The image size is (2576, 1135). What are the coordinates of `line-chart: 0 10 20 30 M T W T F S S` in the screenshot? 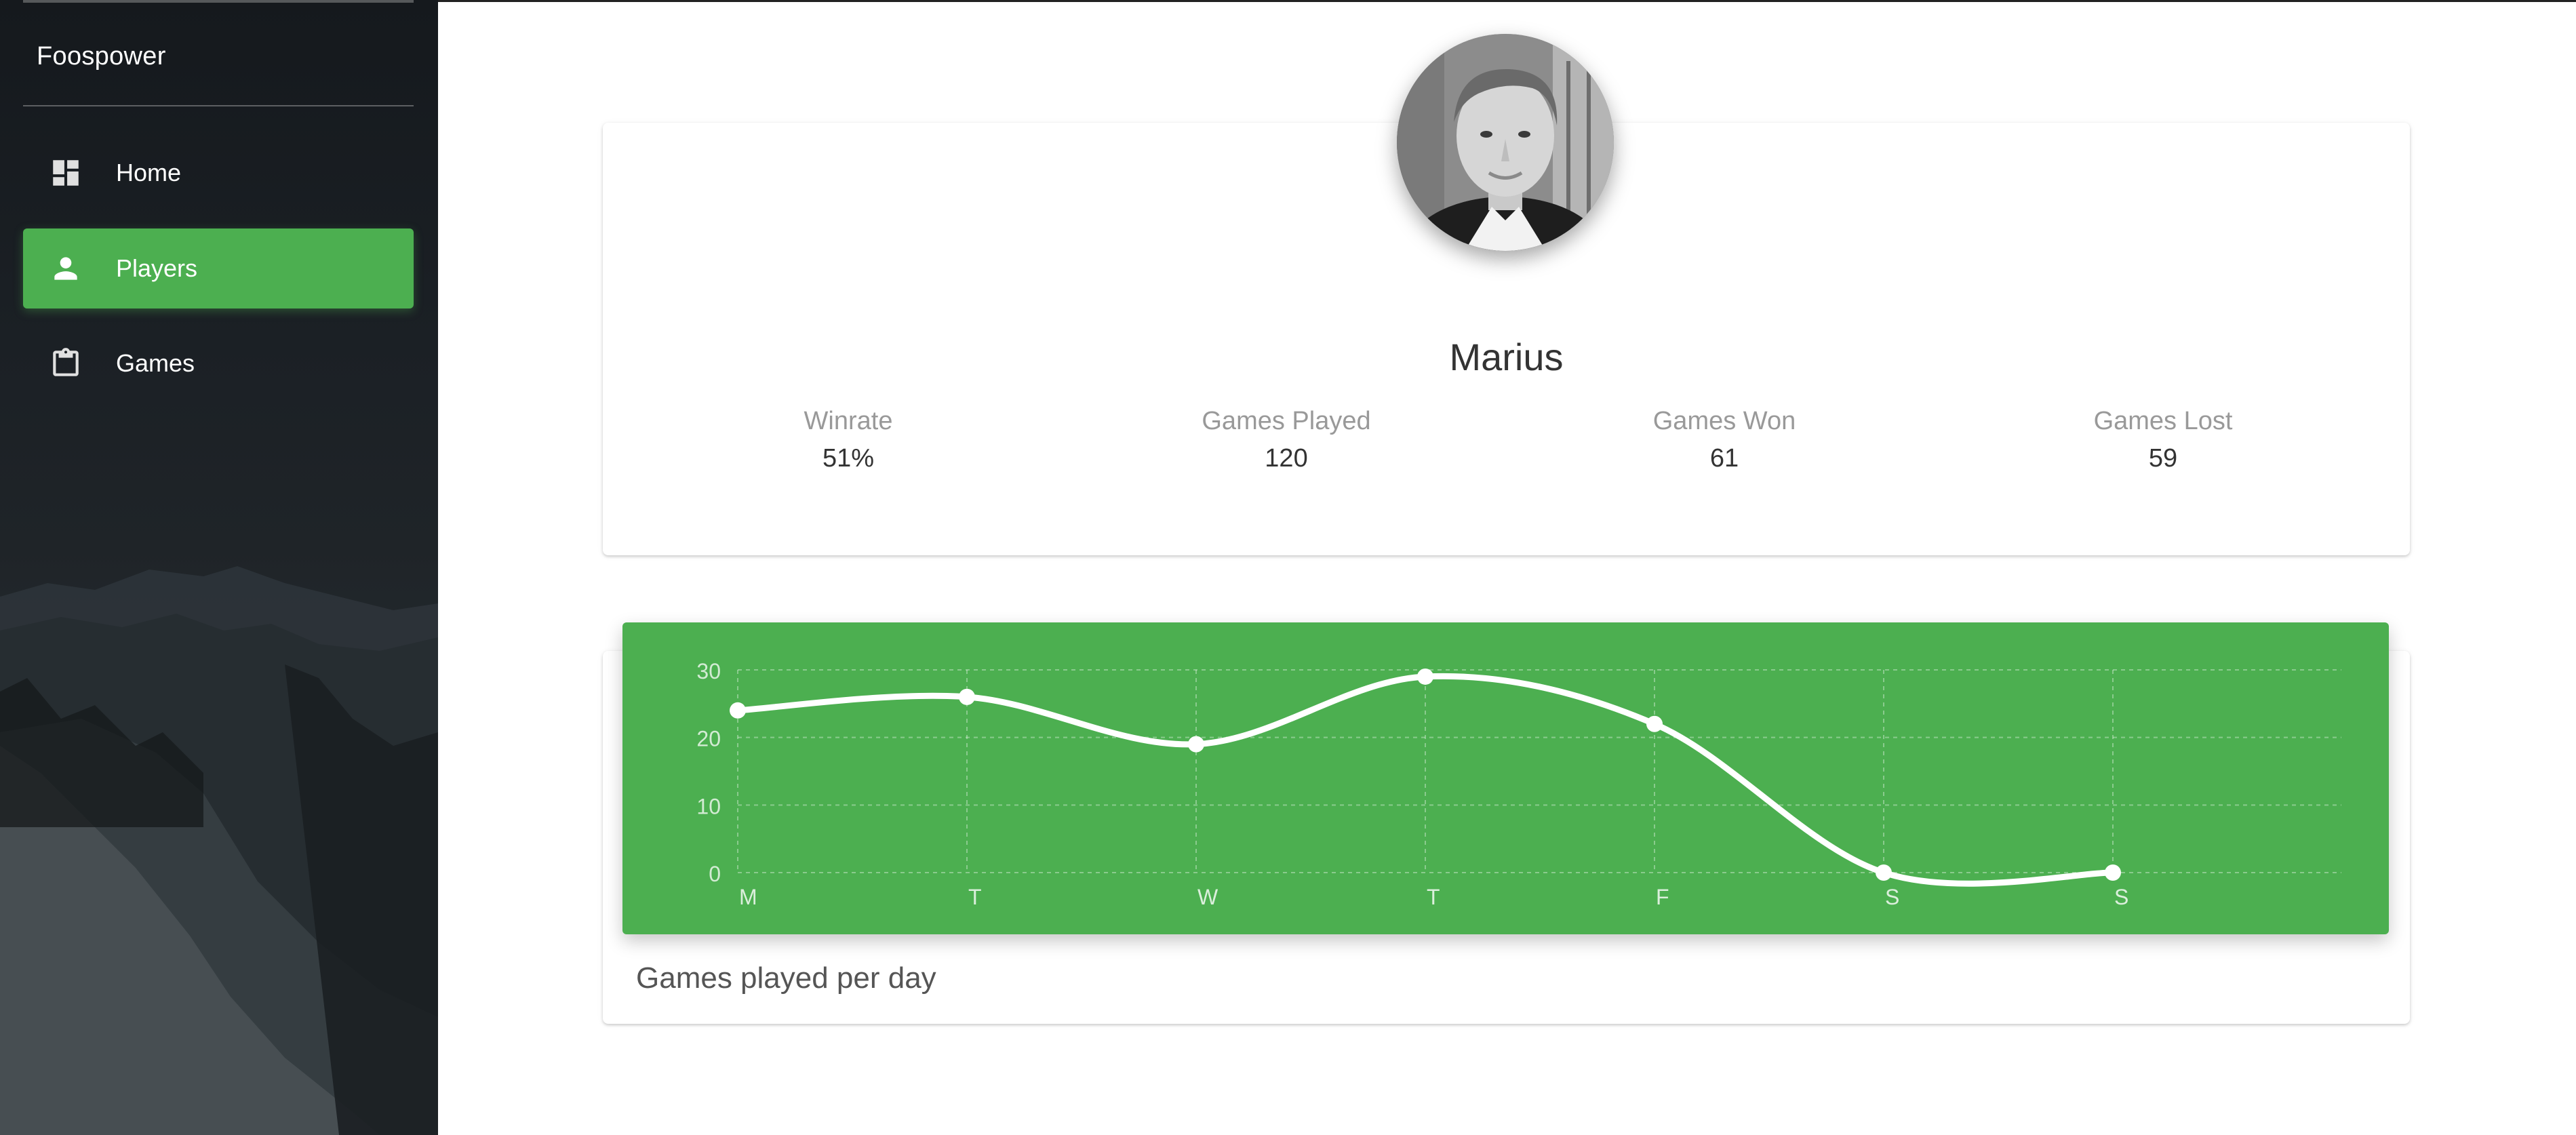 It's located at (1518, 784).